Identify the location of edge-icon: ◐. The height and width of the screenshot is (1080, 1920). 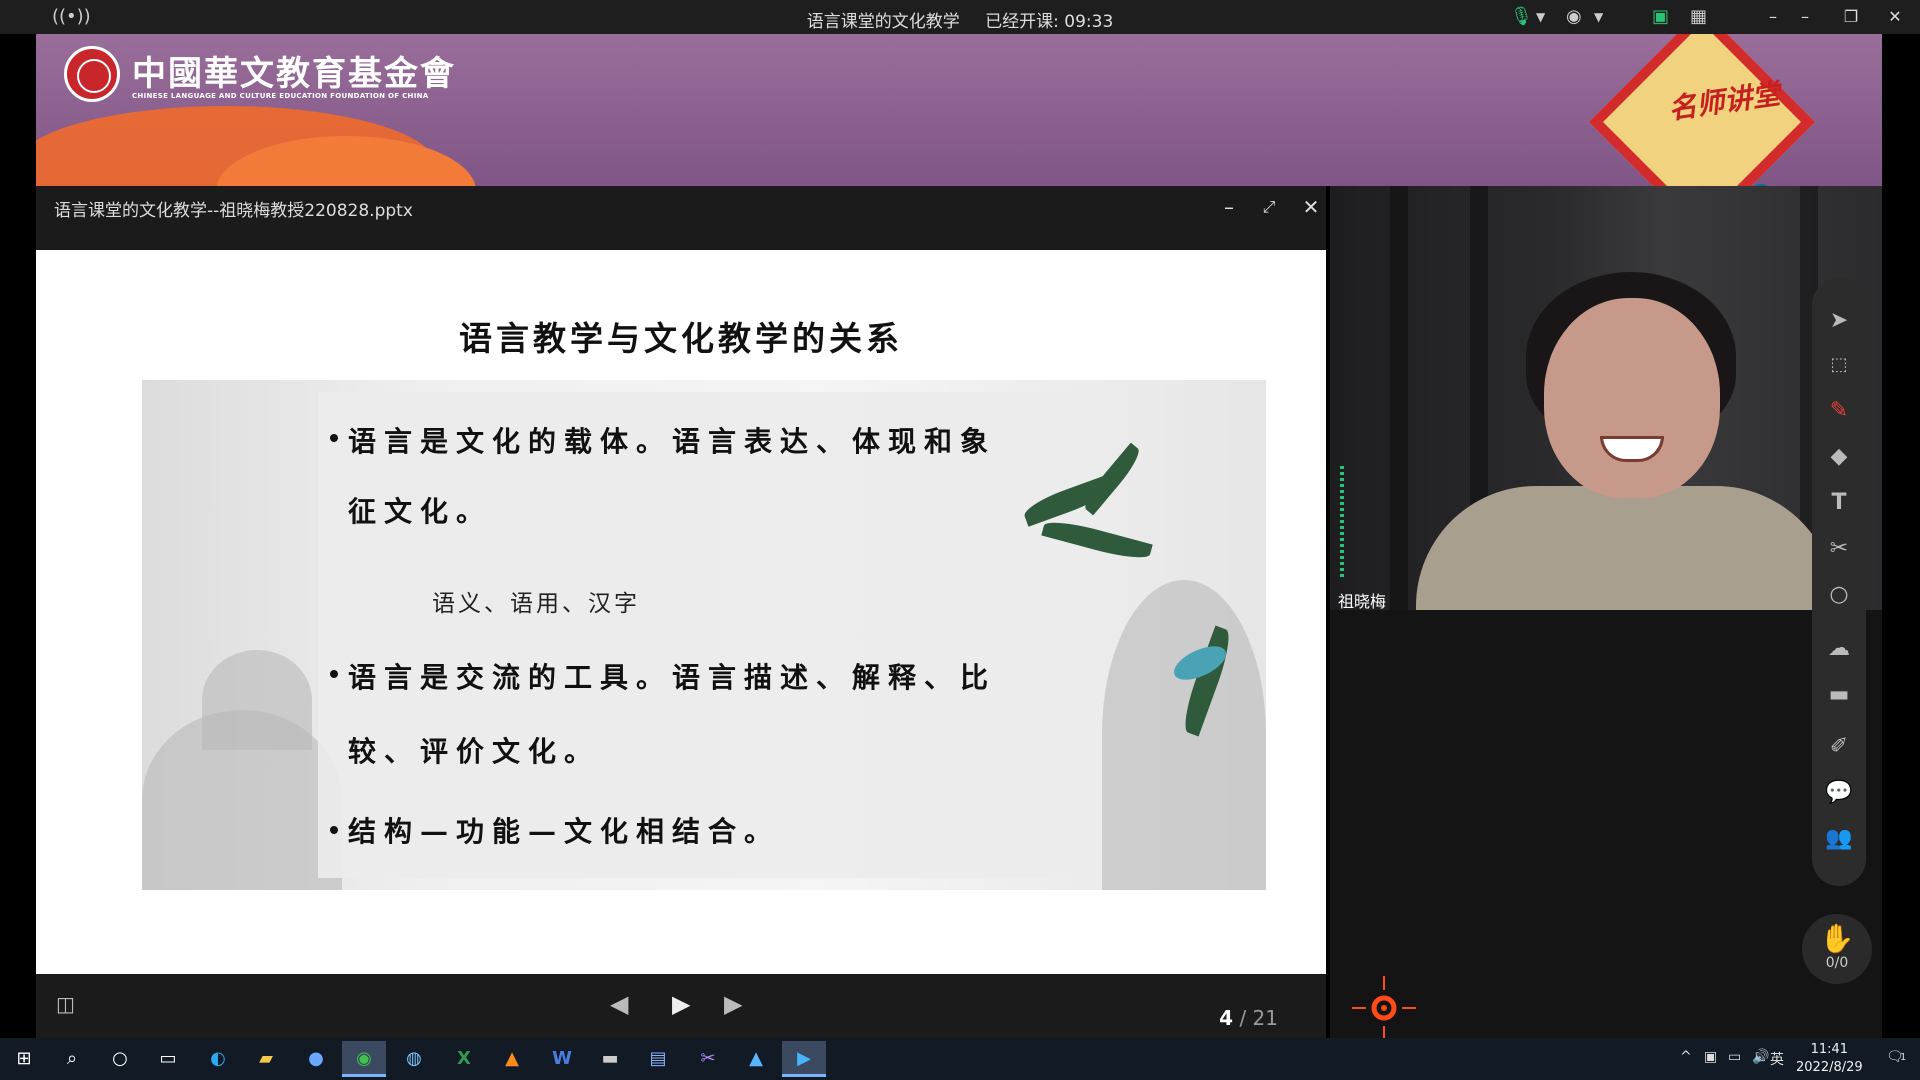
(218, 1059).